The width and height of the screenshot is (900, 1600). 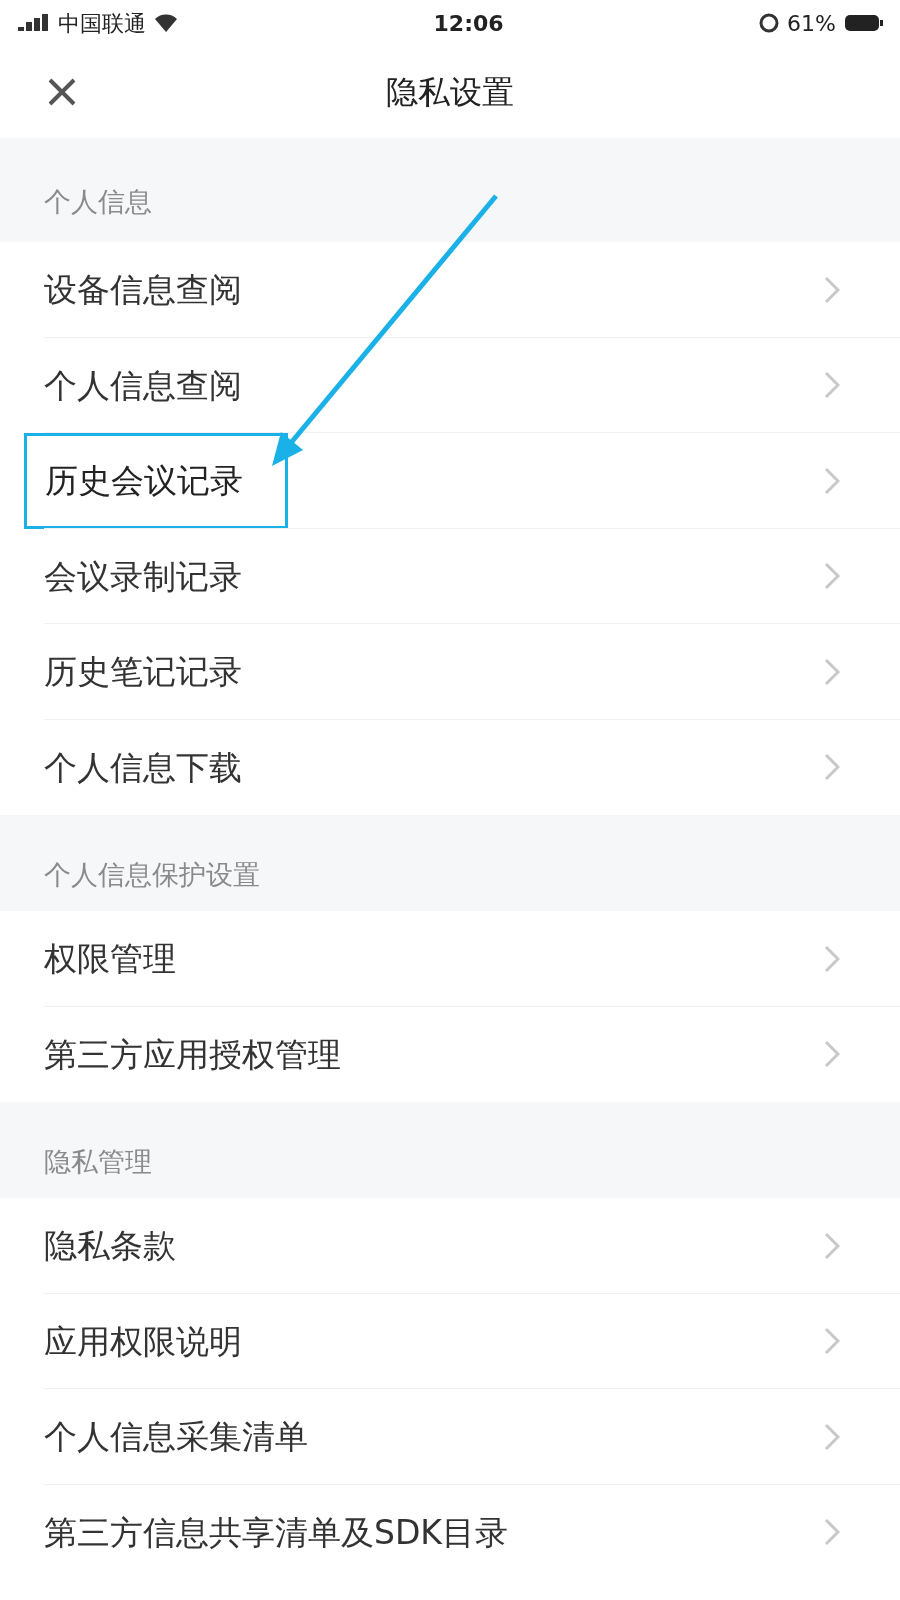 I want to click on menu-item-label: 个人信息下载, so click(x=143, y=767).